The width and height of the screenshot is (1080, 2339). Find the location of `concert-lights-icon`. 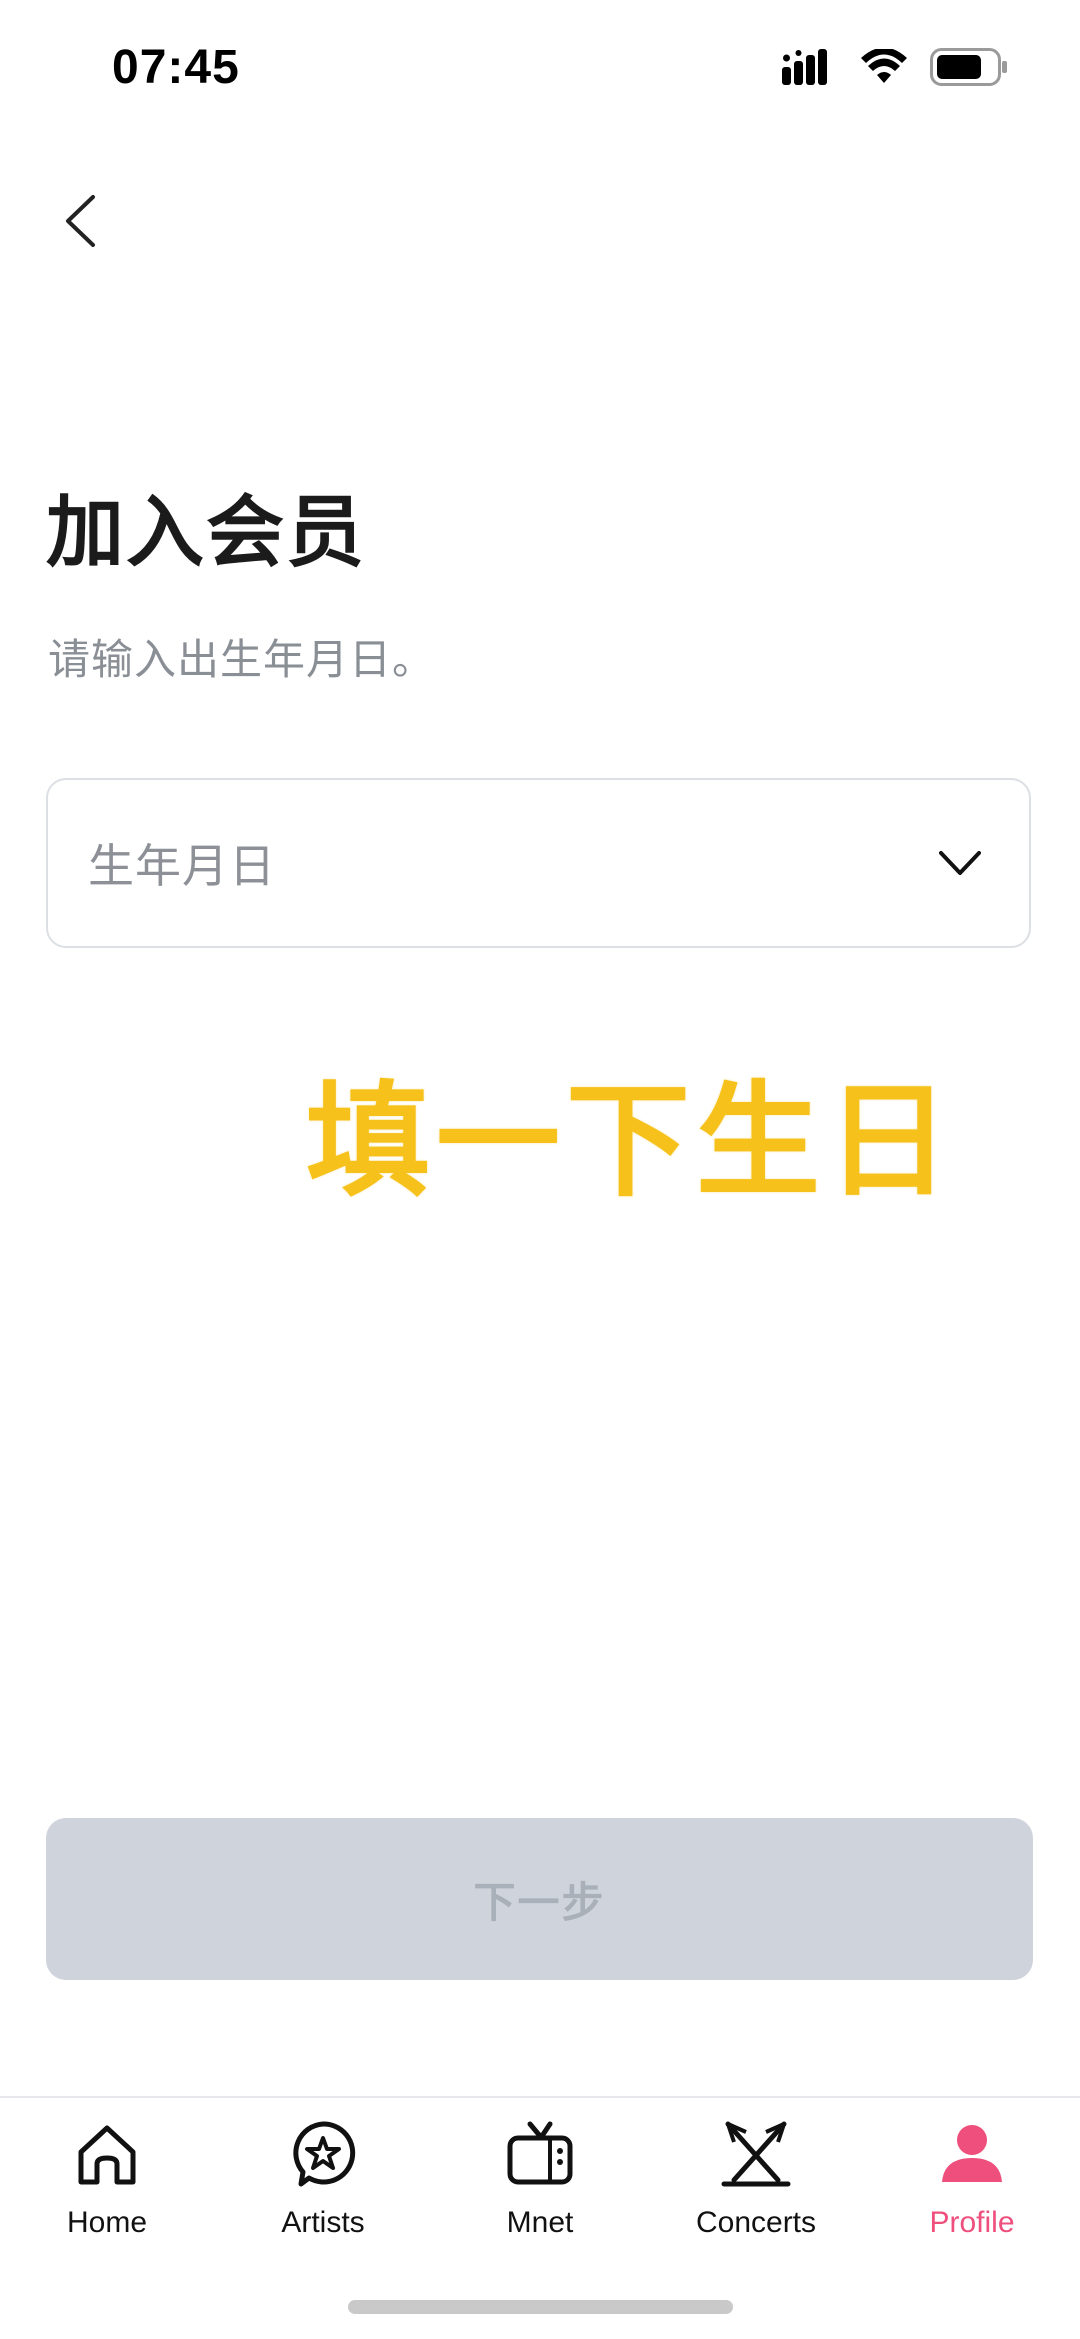

concert-lights-icon is located at coordinates (756, 2154).